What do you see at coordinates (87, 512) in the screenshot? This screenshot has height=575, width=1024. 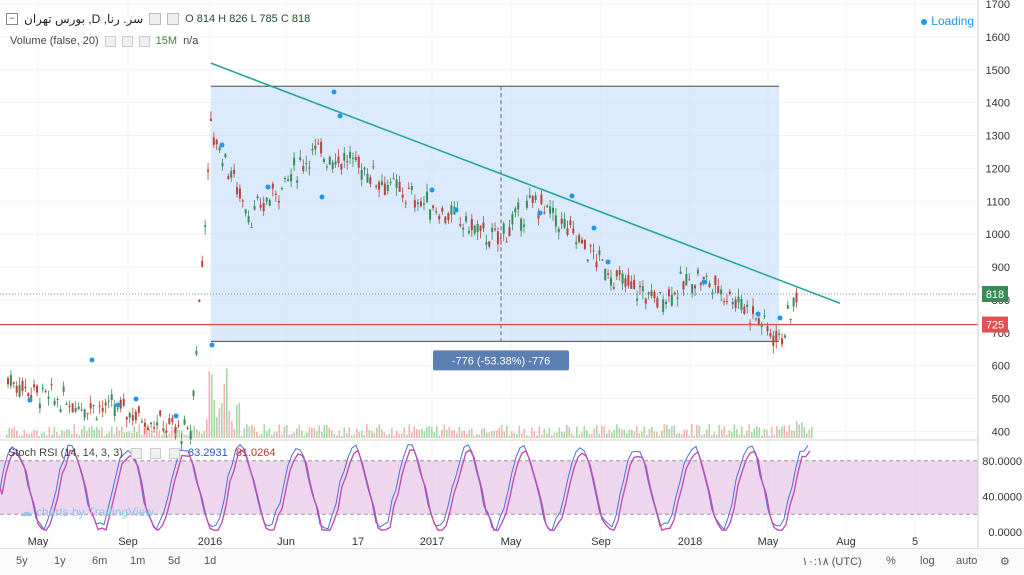 I see `tradingview-watermark: ☁ charts by TradingView` at bounding box center [87, 512].